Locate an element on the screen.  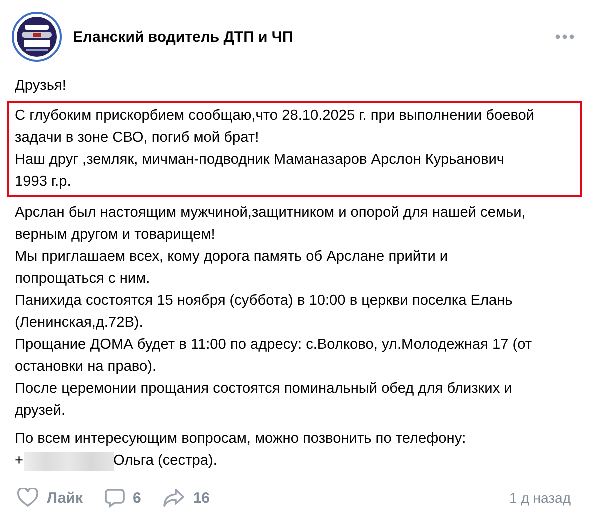
author-name: Еланский водитель ДТП и ЧП is located at coordinates (314, 37).